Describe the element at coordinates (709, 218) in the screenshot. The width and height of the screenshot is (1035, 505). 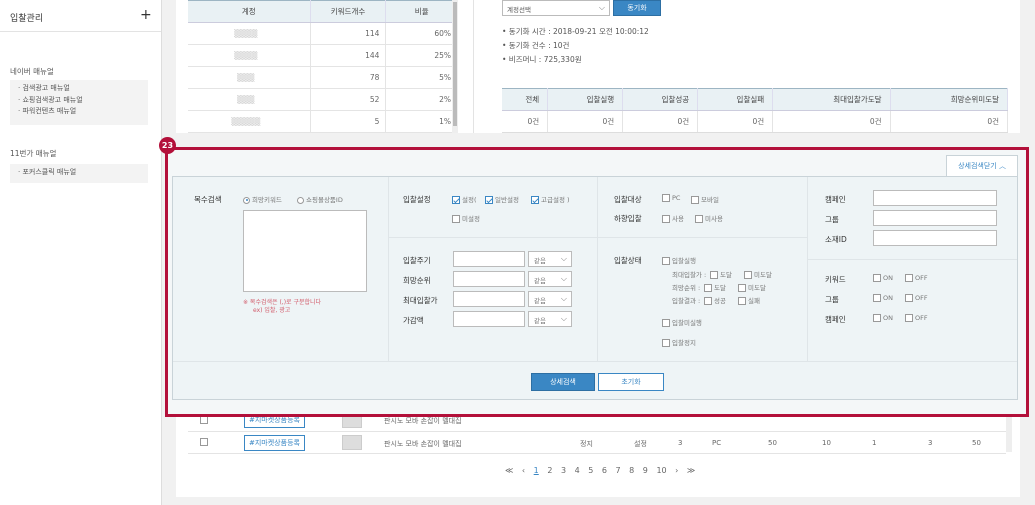
I see `checkbox-not-use: 미사용` at that location.